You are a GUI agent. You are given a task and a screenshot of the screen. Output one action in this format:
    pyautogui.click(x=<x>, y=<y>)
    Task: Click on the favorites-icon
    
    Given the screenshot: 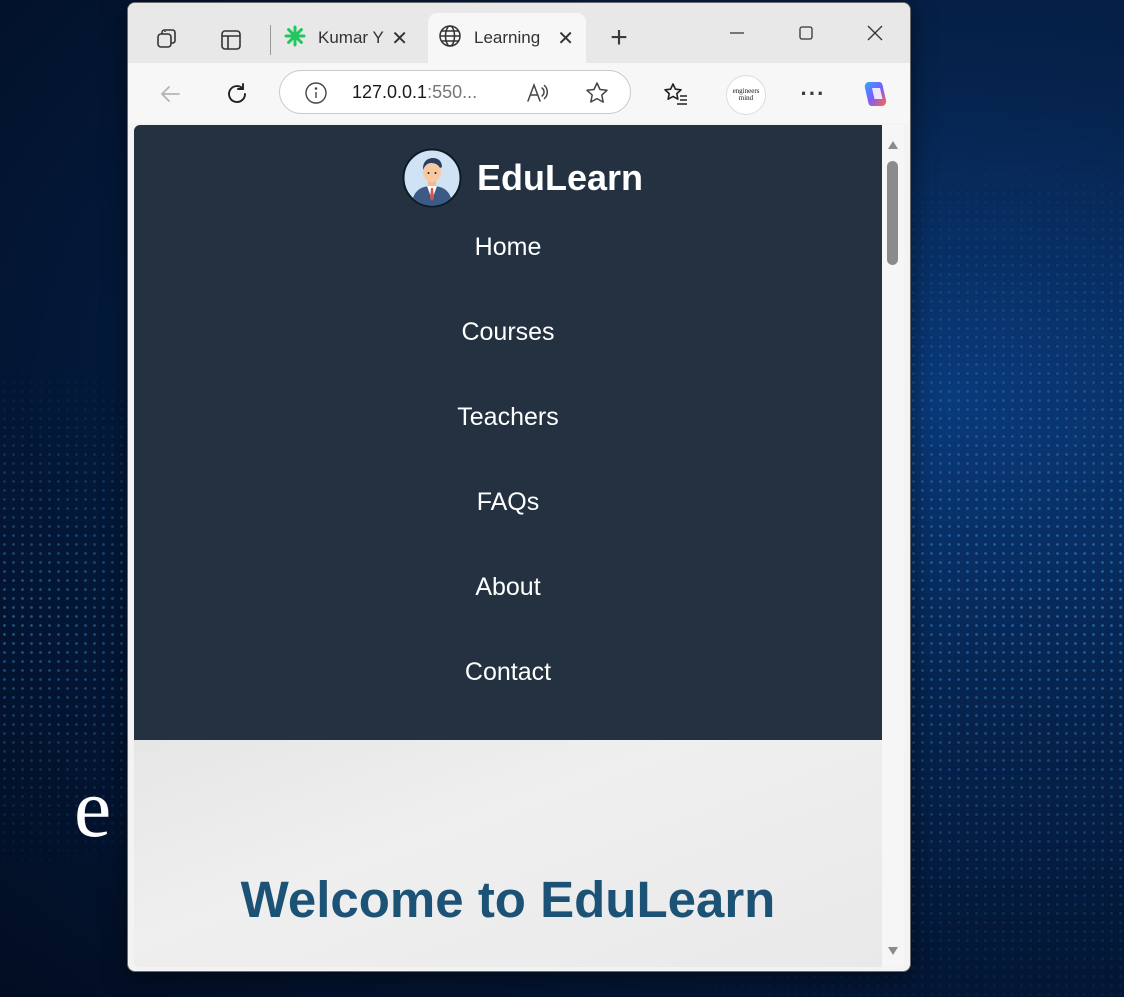 What is the action you would take?
    pyautogui.click(x=676, y=94)
    